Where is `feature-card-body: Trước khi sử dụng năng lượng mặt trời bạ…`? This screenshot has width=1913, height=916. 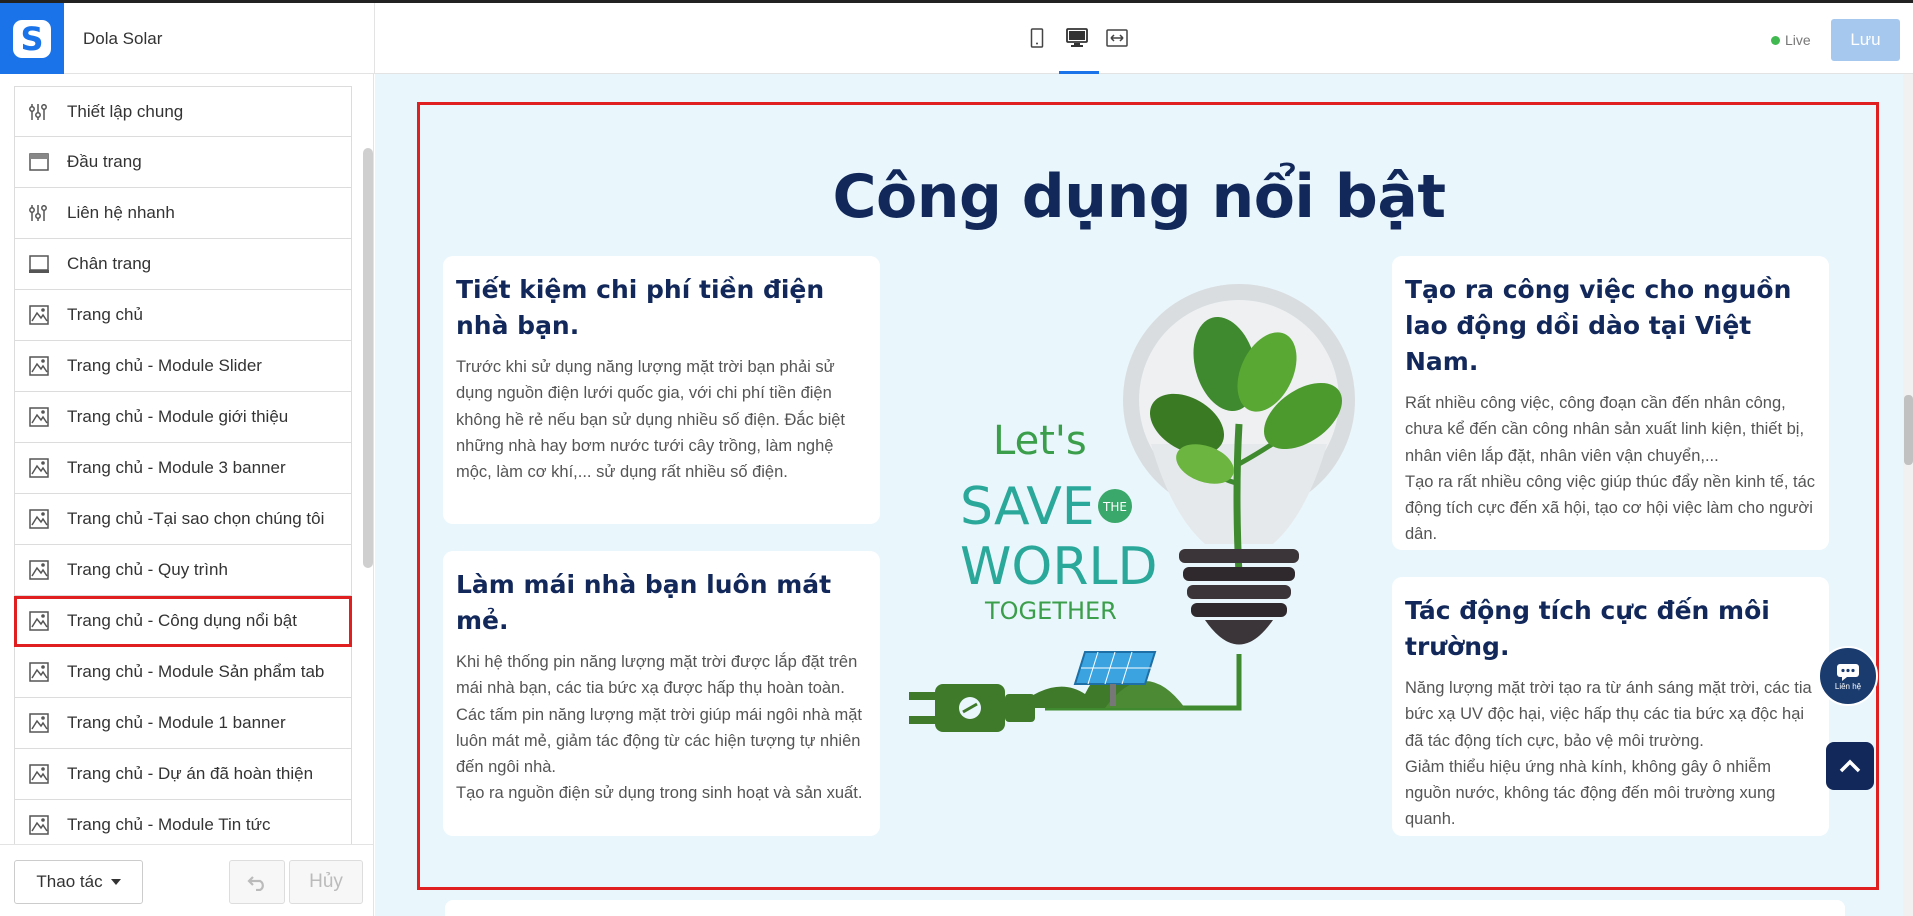 feature-card-body: Trước khi sử dụng năng lượng mặt trời bạ… is located at coordinates (650, 420).